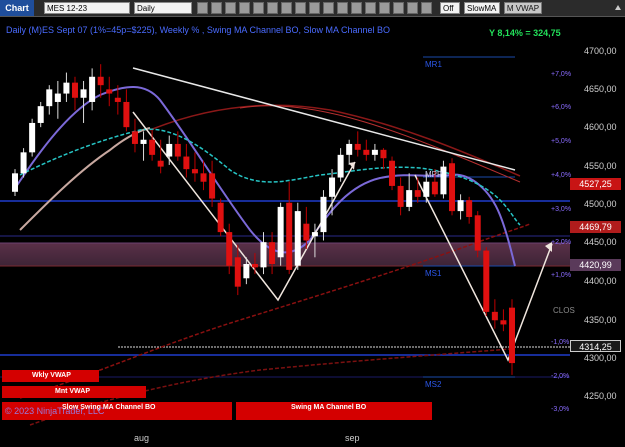 The width and height of the screenshot is (625, 447). What do you see at coordinates (600, 51) in the screenshot?
I see `price-tick-4700: 4700,00` at bounding box center [600, 51].